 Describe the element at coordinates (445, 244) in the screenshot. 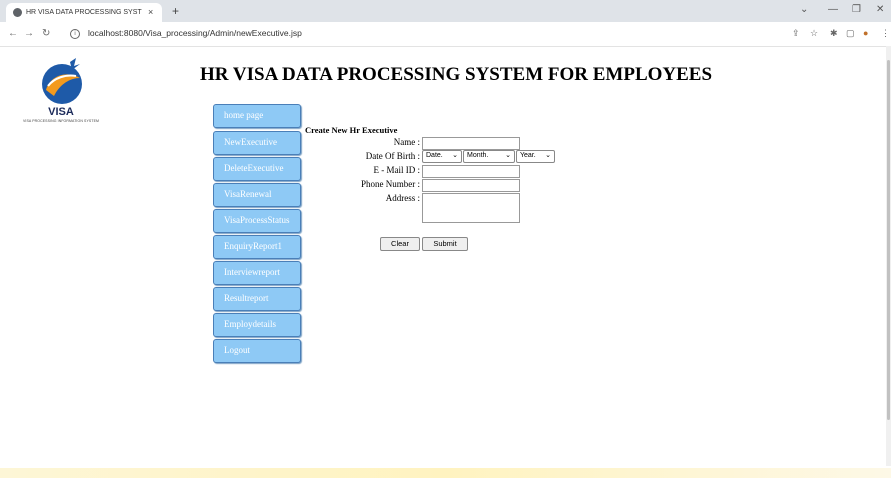

I see `submit-button: Submit` at that location.